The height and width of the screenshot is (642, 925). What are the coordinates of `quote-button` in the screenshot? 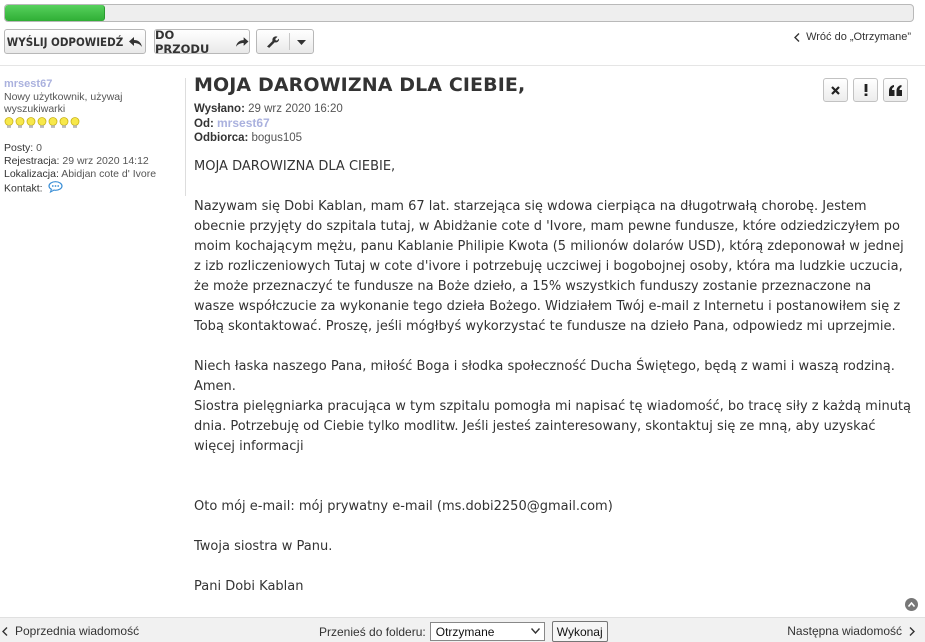 It's located at (895, 90).